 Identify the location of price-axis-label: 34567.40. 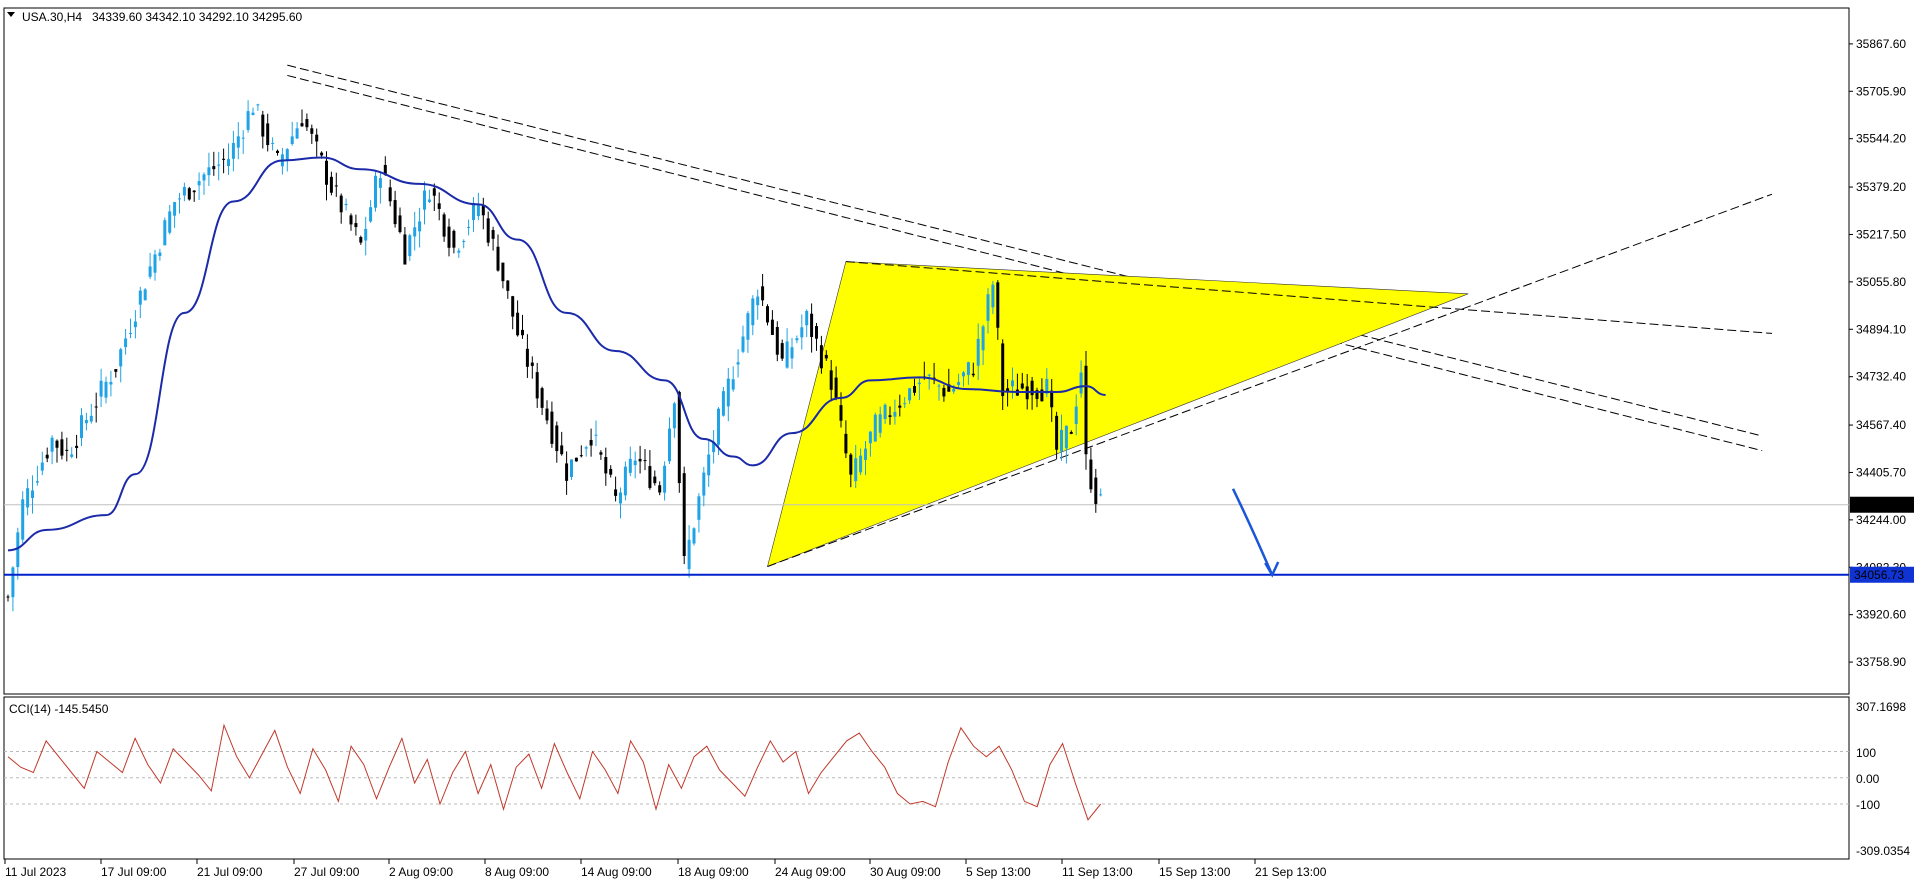
(1881, 425).